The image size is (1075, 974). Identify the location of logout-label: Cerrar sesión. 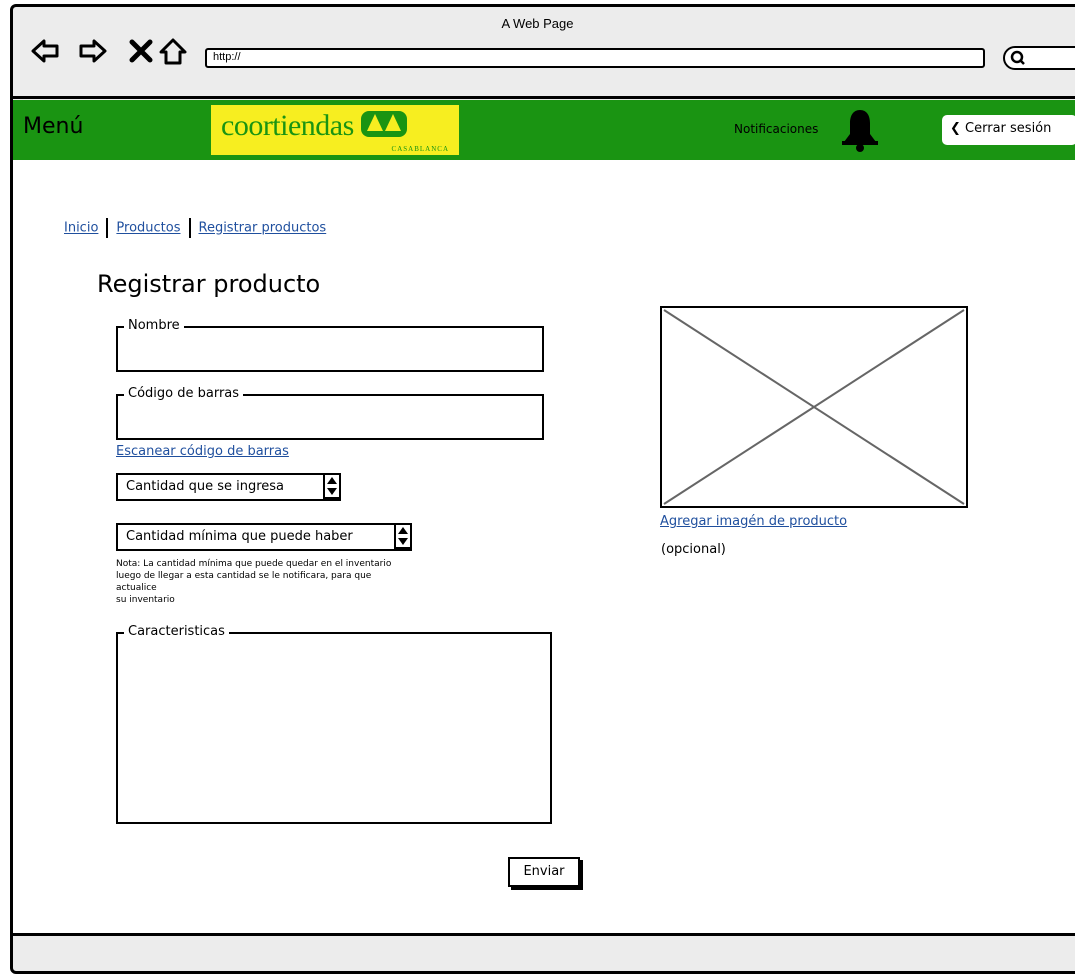
(1008, 128).